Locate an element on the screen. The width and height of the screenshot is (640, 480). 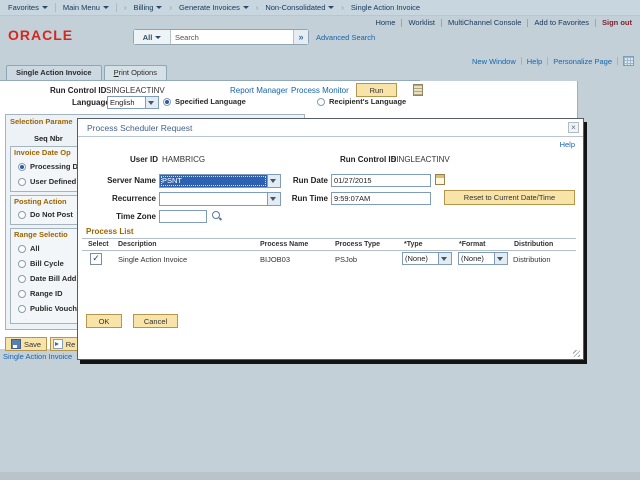
column-process-type: Process Type is located at coordinates (358, 244).